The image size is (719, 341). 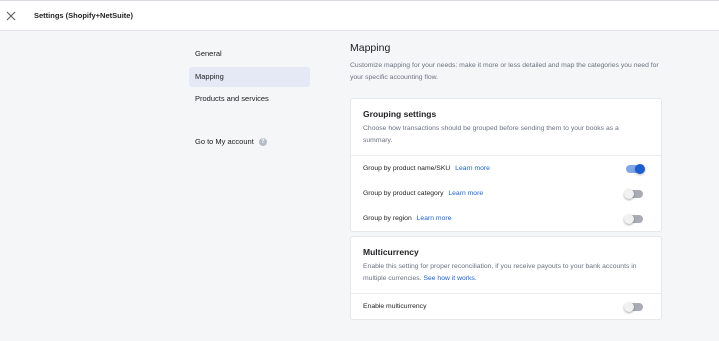 What do you see at coordinates (83, 15) in the screenshot?
I see `window-title: Settings (Shopify+NetSuite)` at bounding box center [83, 15].